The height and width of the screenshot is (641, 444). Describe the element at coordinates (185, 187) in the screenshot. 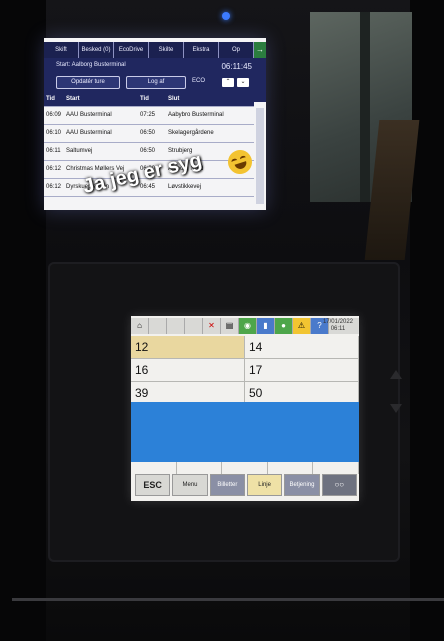

I see `table-cell: Løvstikkevej` at that location.